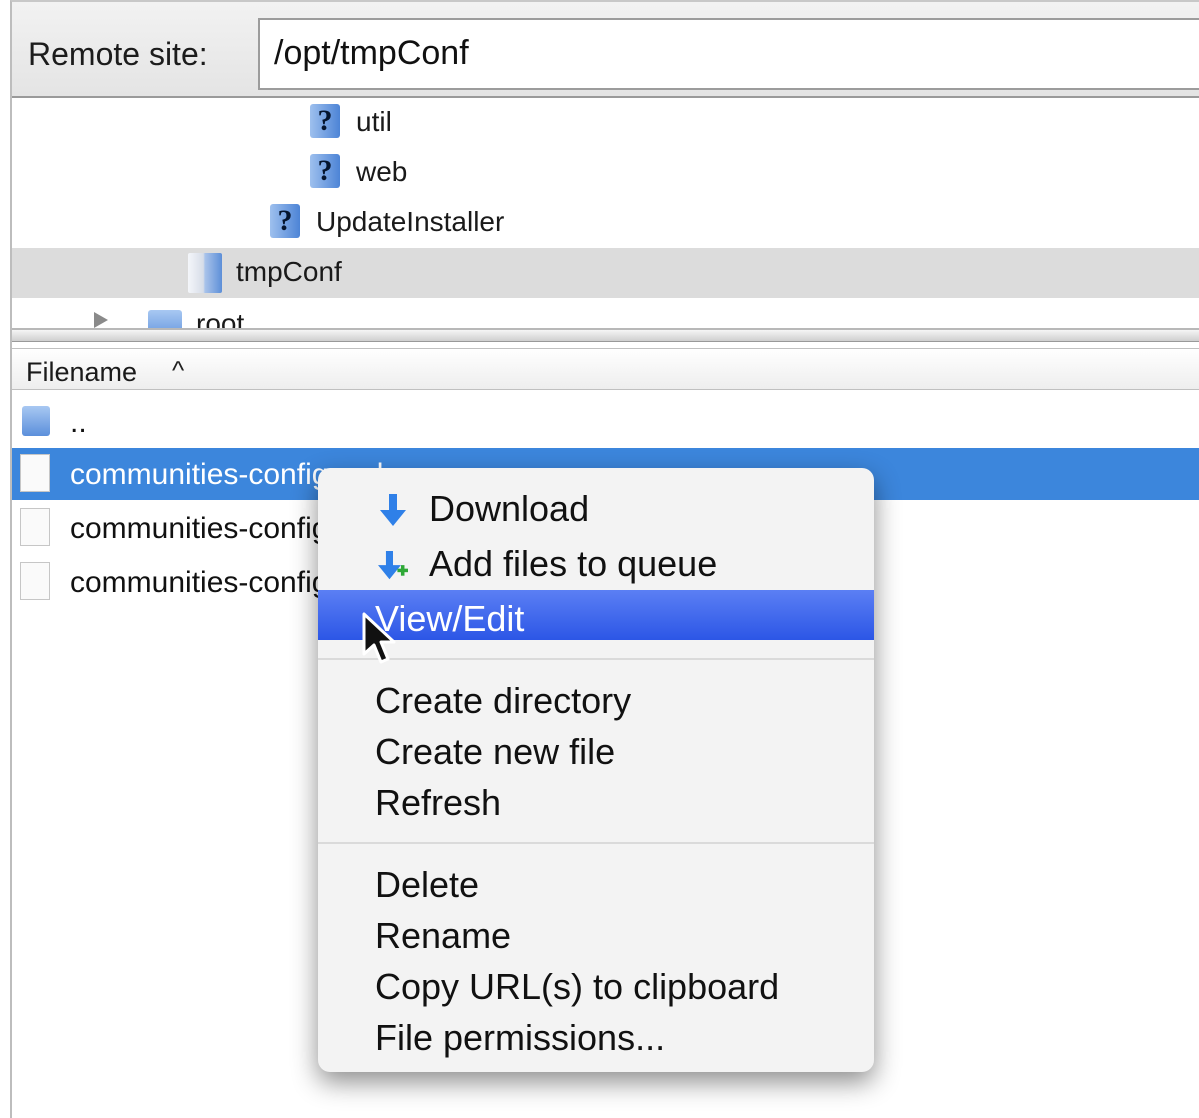 The width and height of the screenshot is (1199, 1118). I want to click on menu-item-delete: Delete, so click(596, 881).